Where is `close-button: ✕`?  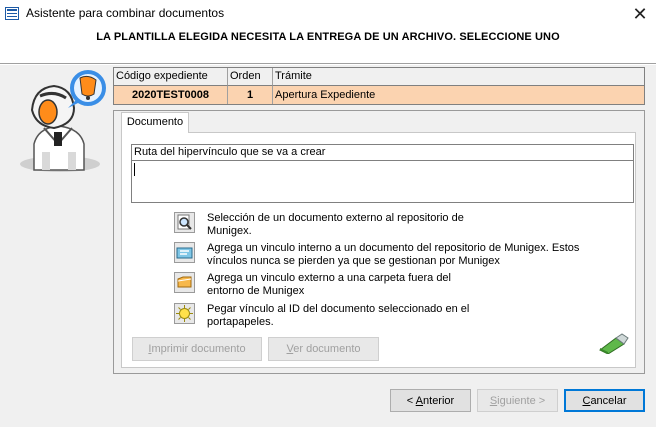 close-button: ✕ is located at coordinates (640, 14).